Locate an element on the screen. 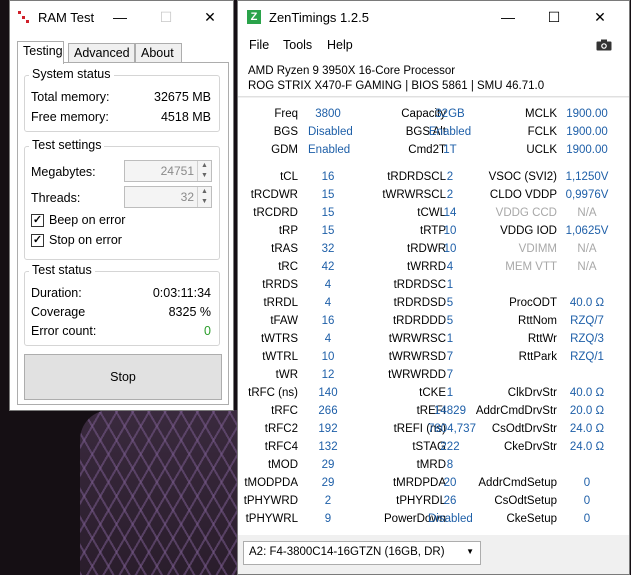  timing-value: 140 is located at coordinates (328, 393).